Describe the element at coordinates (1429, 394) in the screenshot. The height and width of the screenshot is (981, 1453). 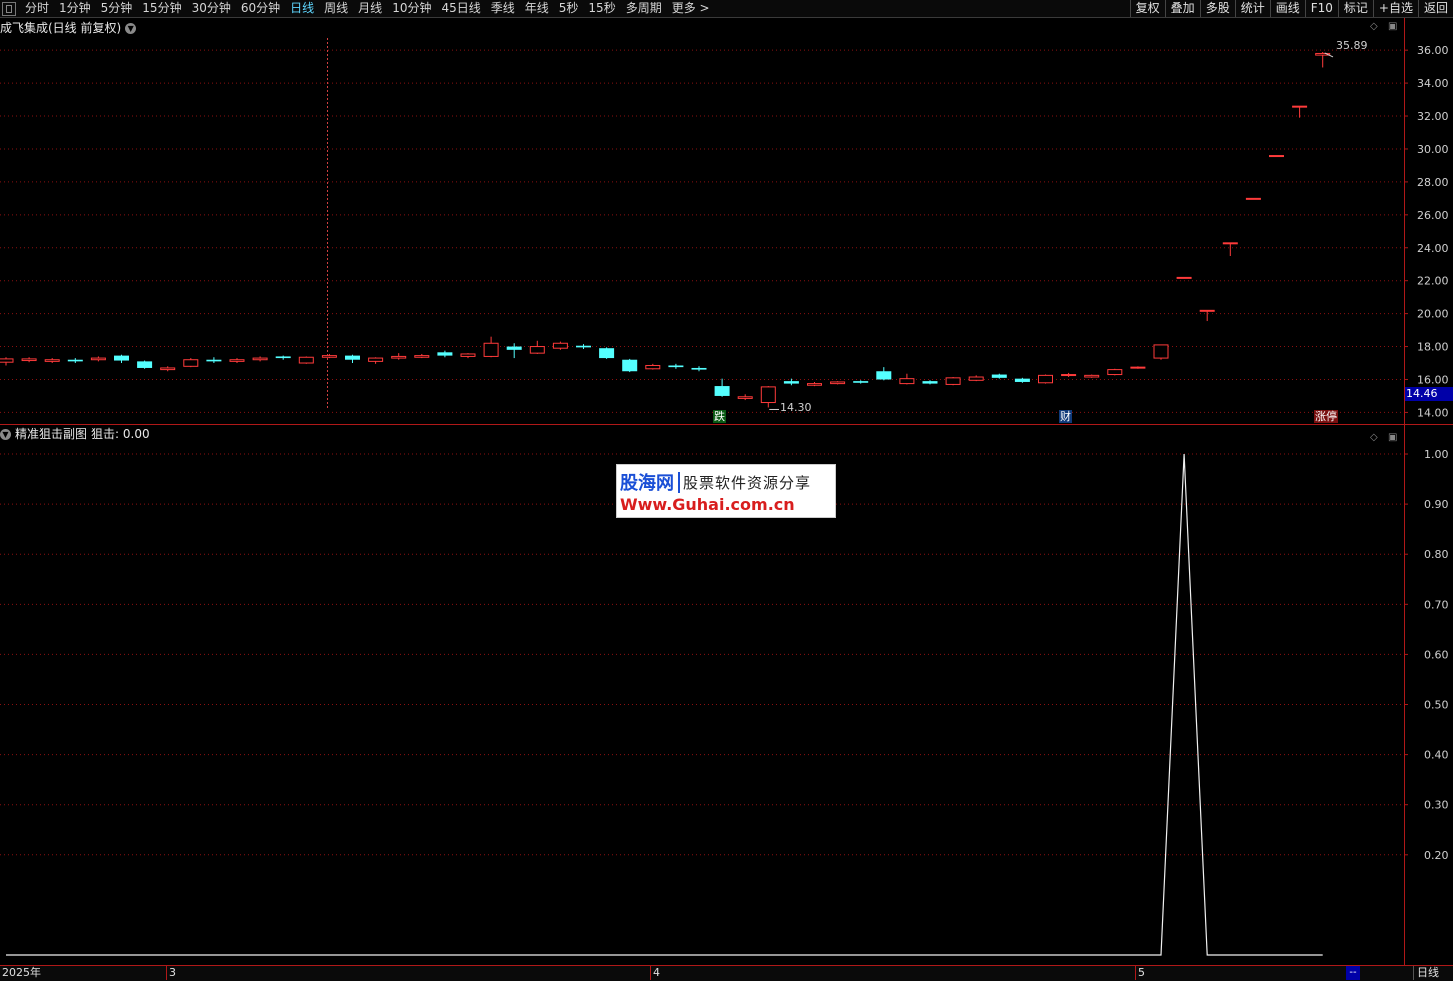
I see `current-price-tag: 14.46` at that location.